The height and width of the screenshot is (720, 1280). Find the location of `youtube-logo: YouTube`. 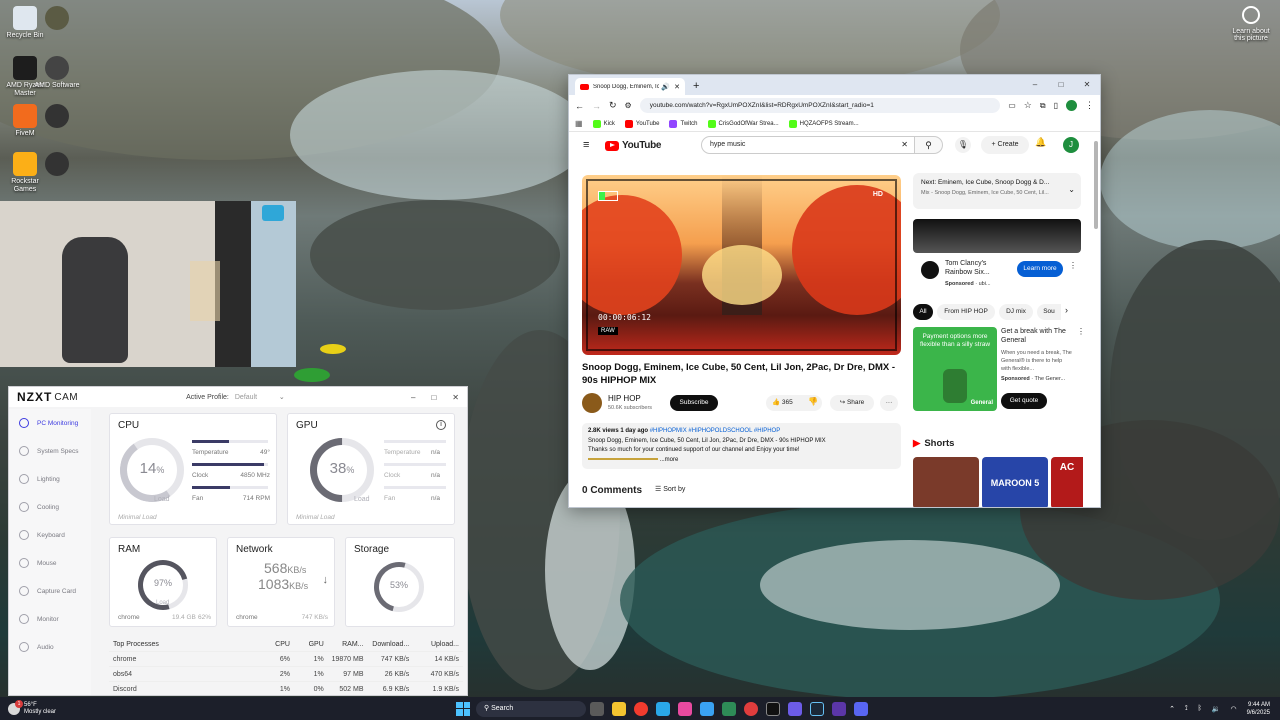

youtube-logo: YouTube is located at coordinates (633, 145).